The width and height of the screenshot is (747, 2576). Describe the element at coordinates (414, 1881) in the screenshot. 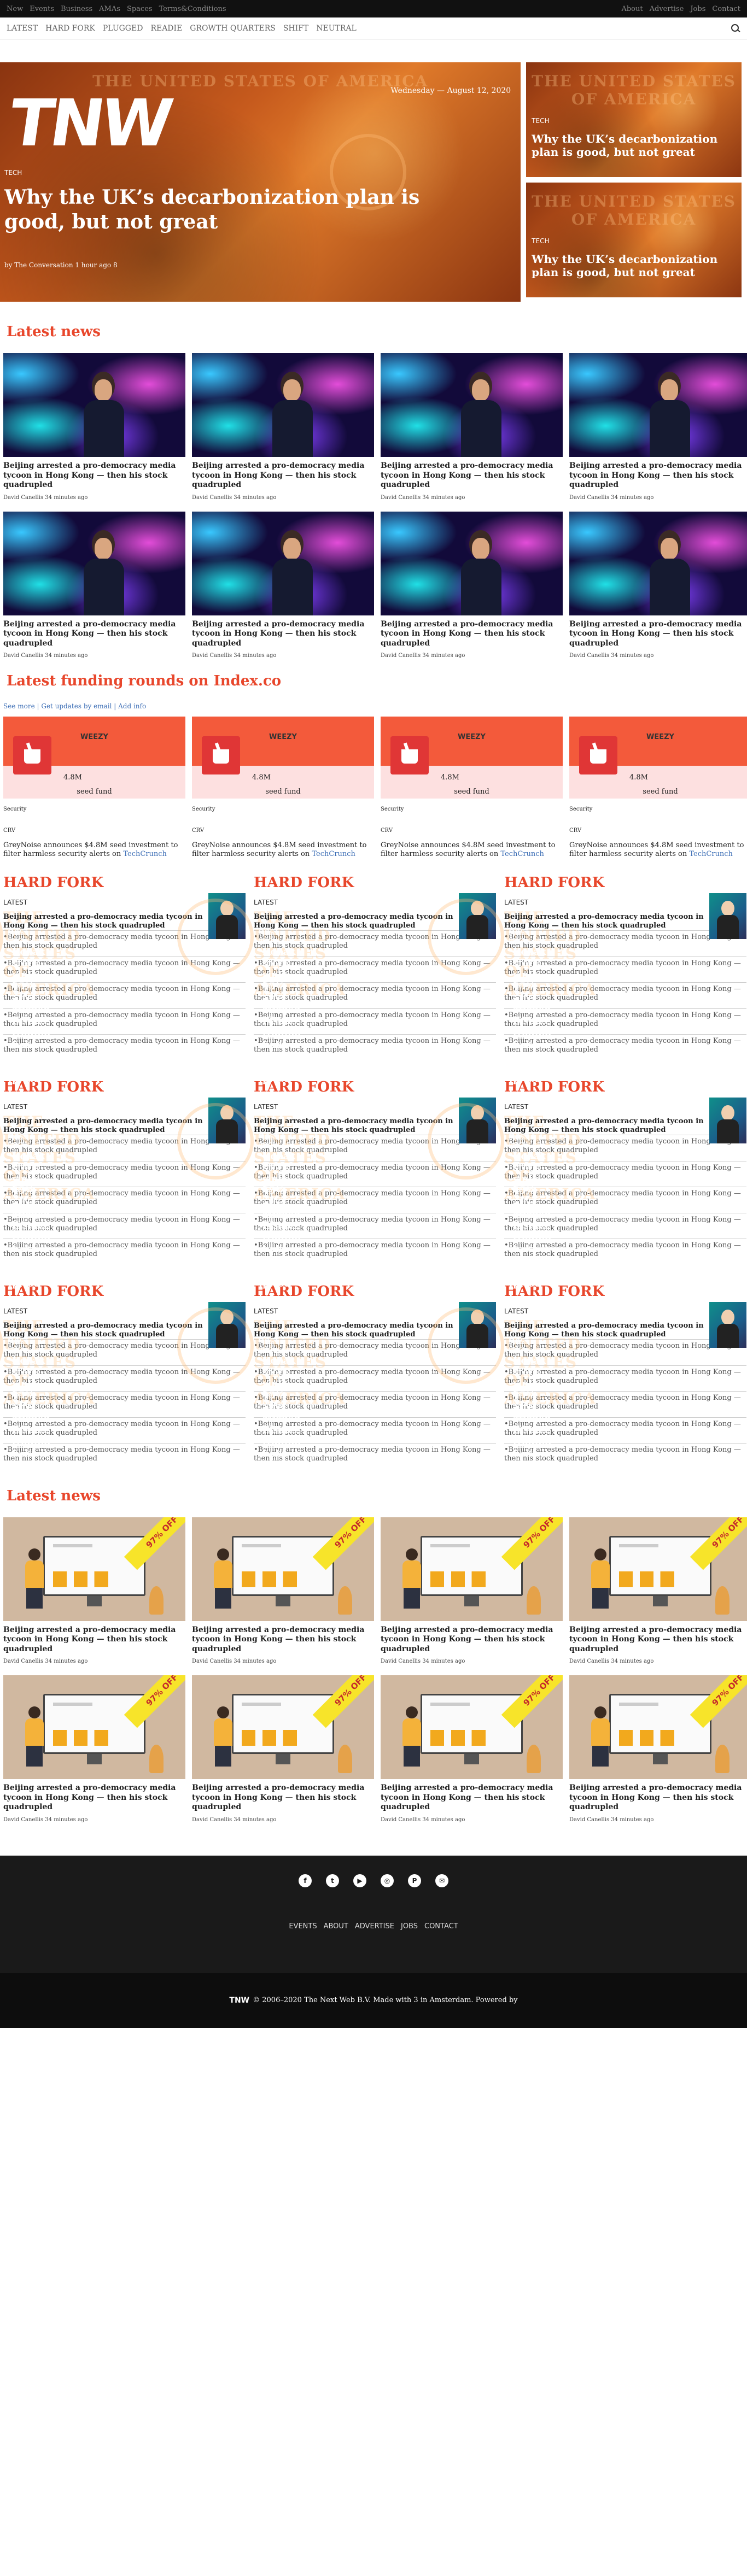

I see `pinterest-icon: P` at that location.